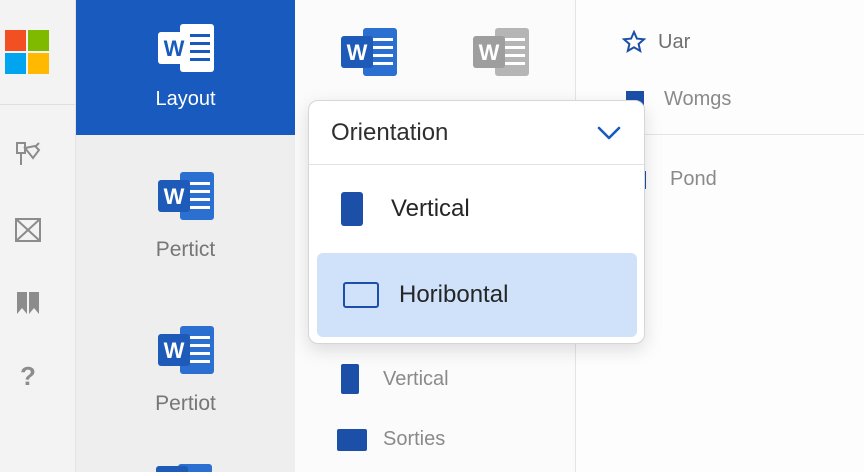  I want to click on right-item-uar: Uar, so click(656, 42).